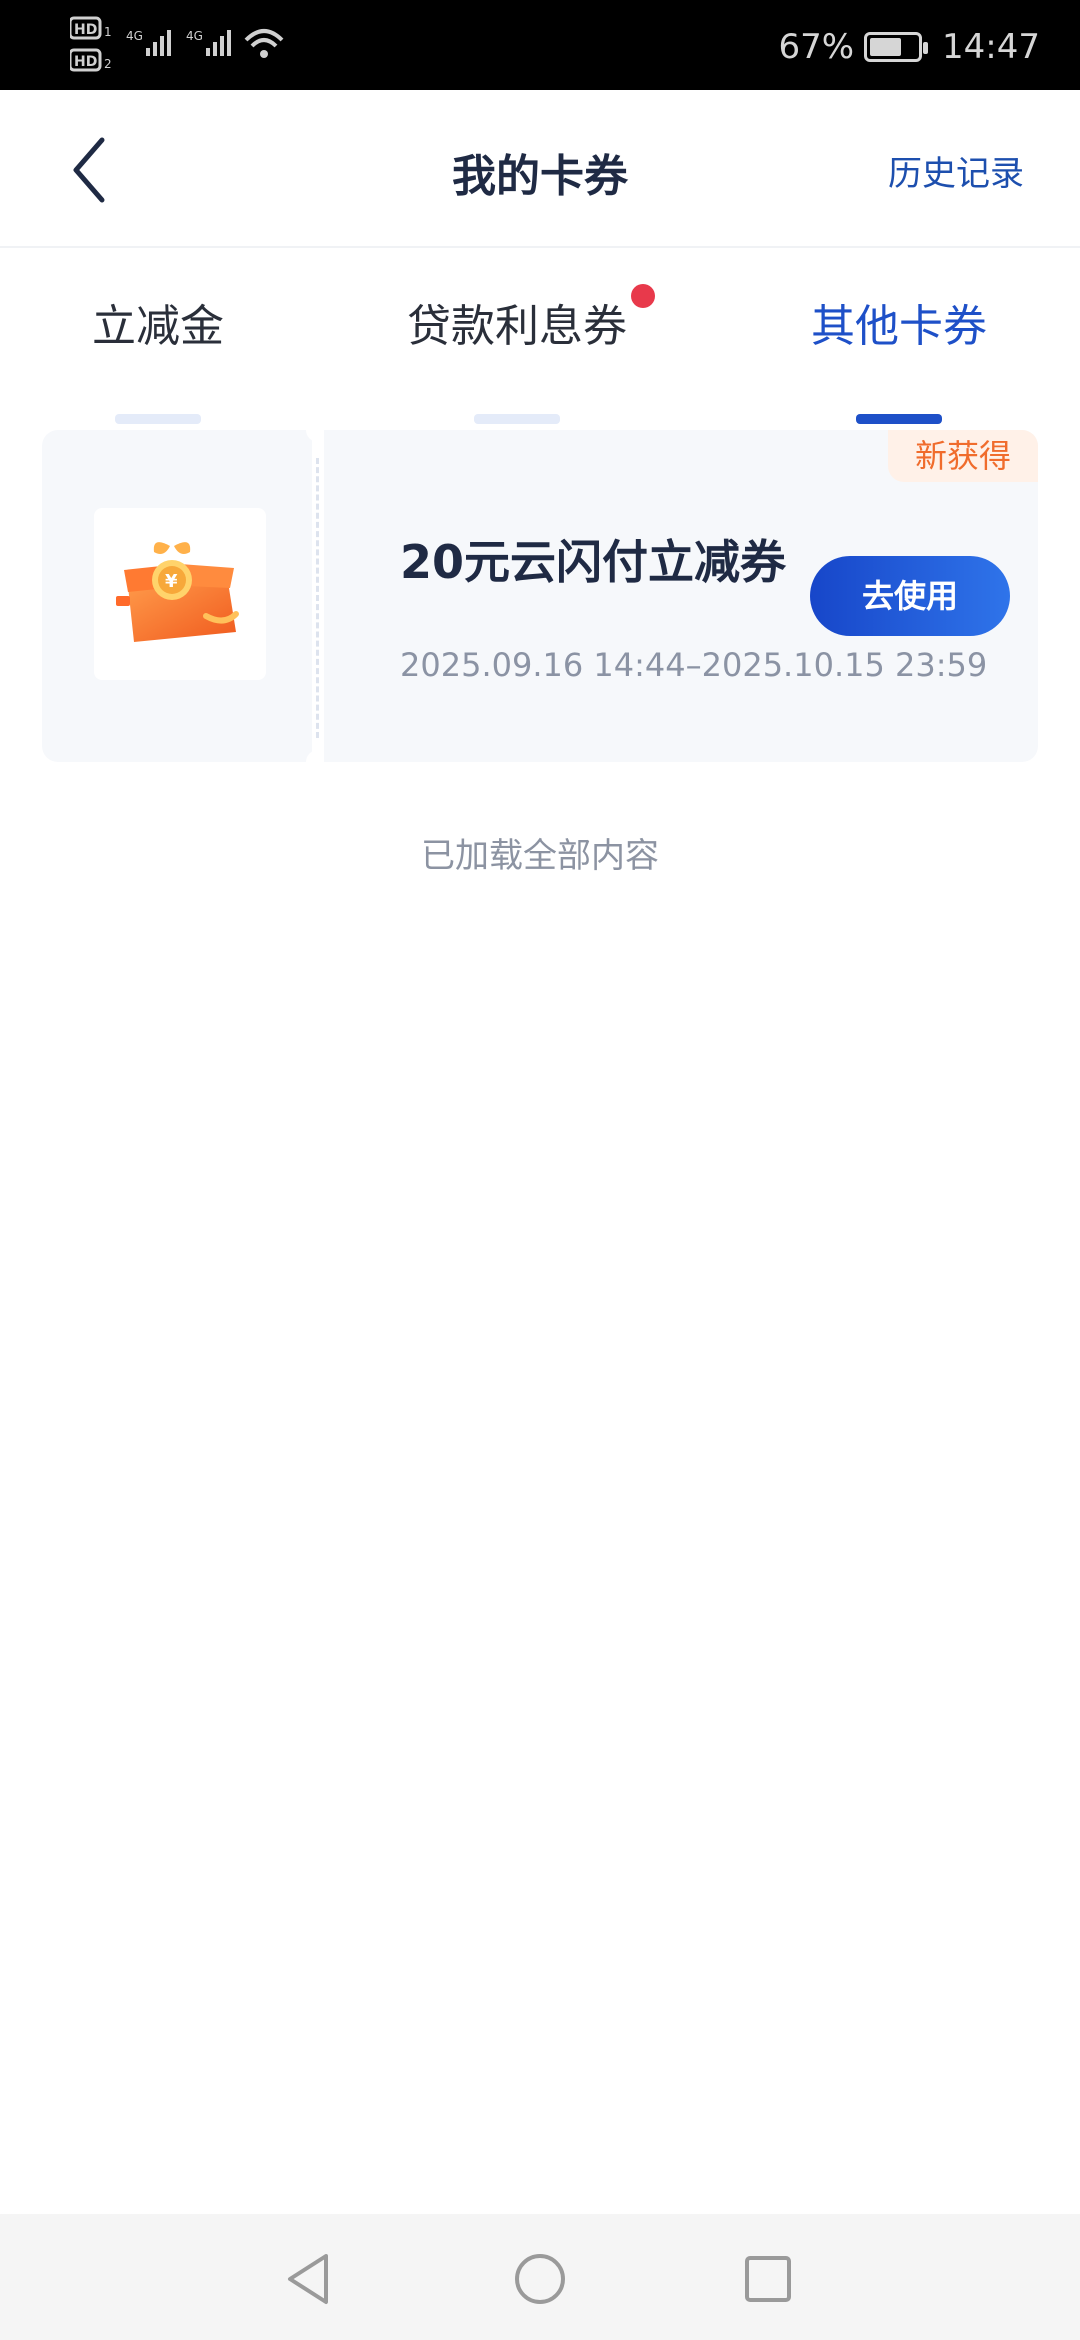 Image resolution: width=1080 pixels, height=2340 pixels. I want to click on back-triangle-icon, so click(308, 2279).